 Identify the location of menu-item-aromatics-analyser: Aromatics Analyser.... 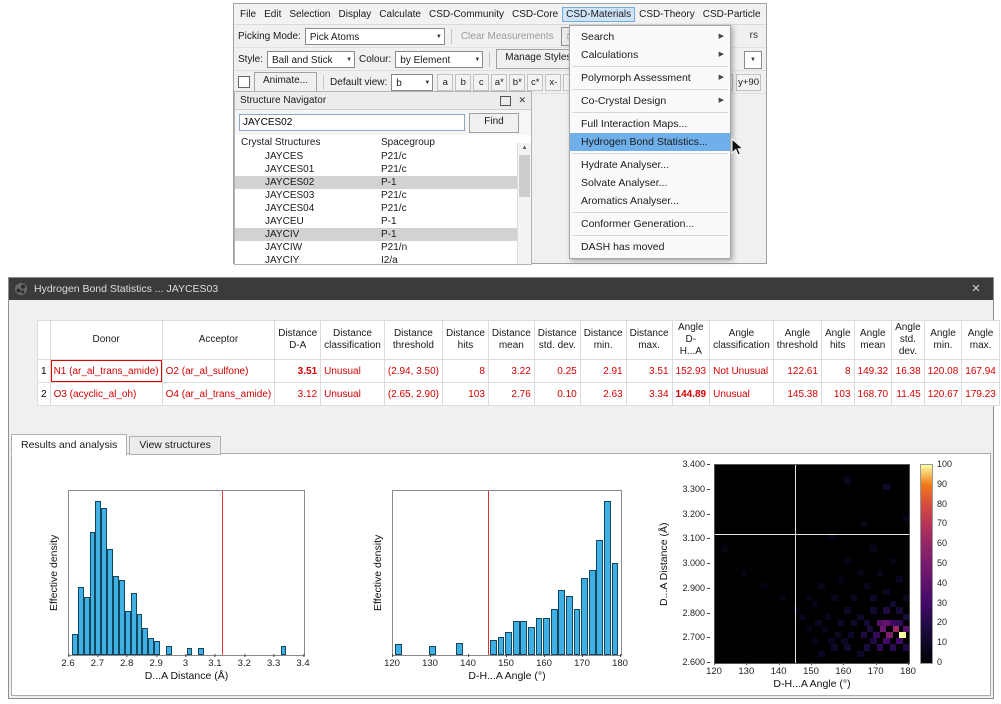
(650, 201).